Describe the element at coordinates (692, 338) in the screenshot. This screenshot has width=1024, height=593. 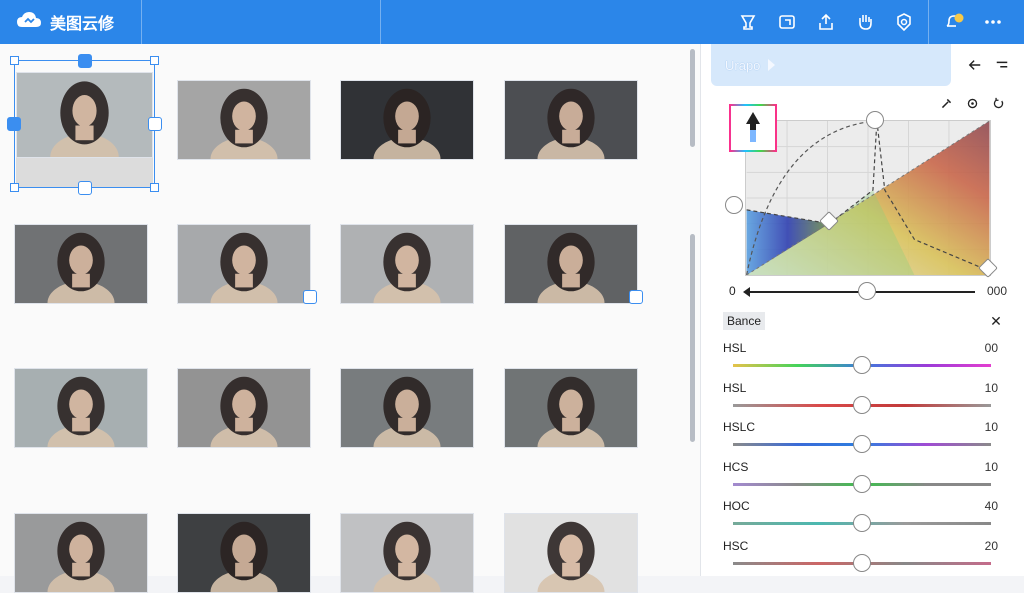
I see `grid-scrollbar-lower` at that location.